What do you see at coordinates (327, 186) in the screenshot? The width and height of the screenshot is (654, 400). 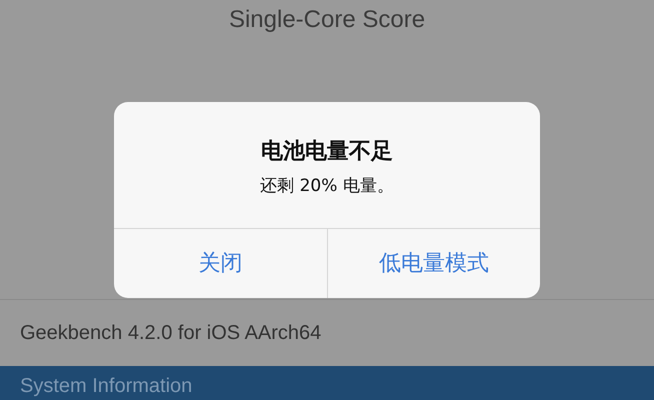 I see `alert-message: 还剩 20% 电量。` at bounding box center [327, 186].